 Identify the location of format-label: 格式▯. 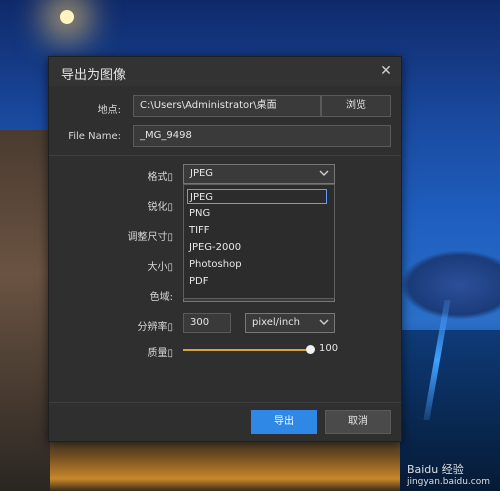
(160, 177).